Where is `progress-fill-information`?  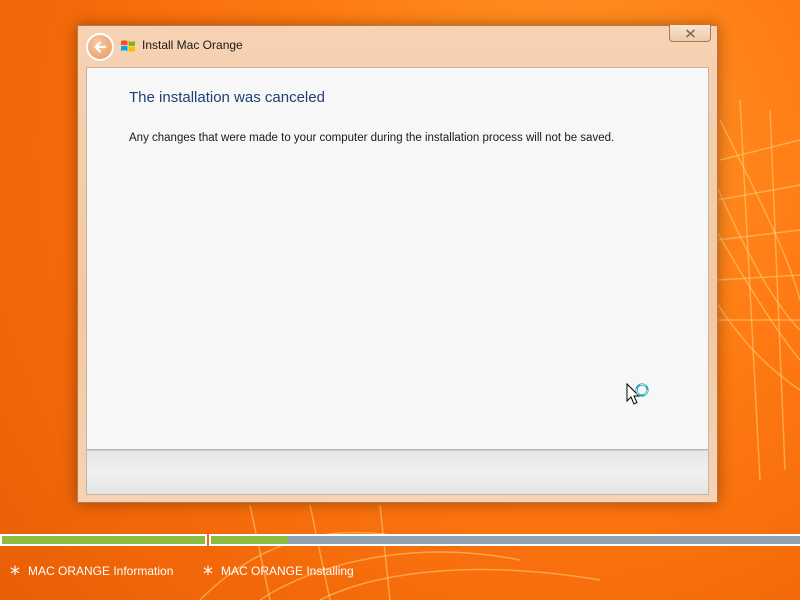 progress-fill-information is located at coordinates (103, 540).